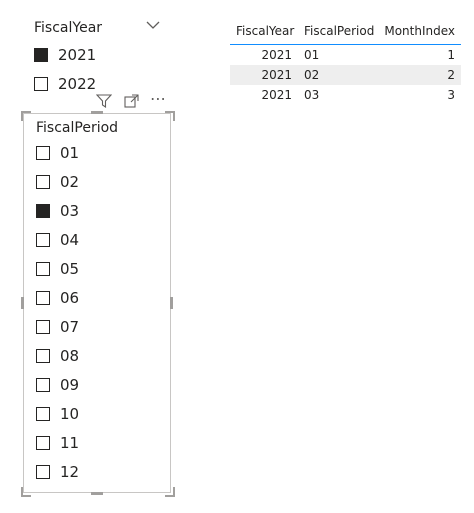  Describe the element at coordinates (96, 471) in the screenshot. I see `fiscal-period-item-12: 12` at that location.